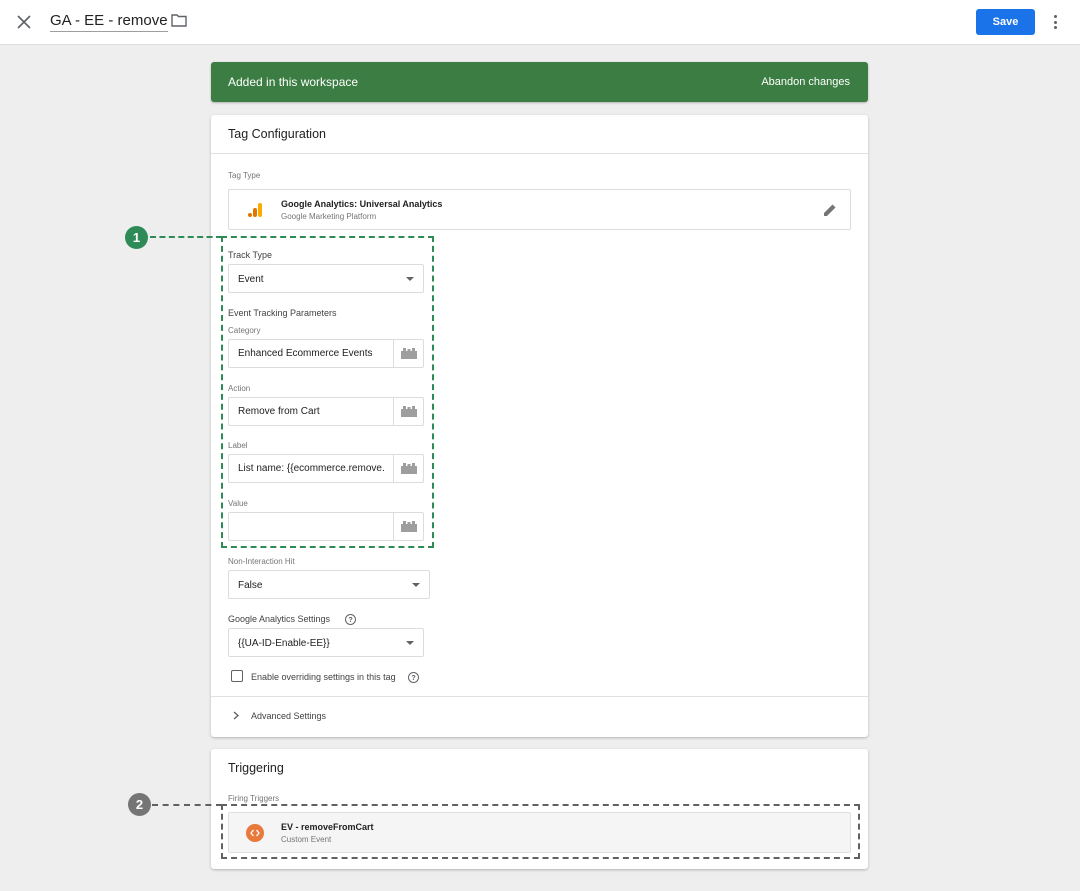  Describe the element at coordinates (256, 768) in the screenshot. I see `card-title: Triggering` at that location.